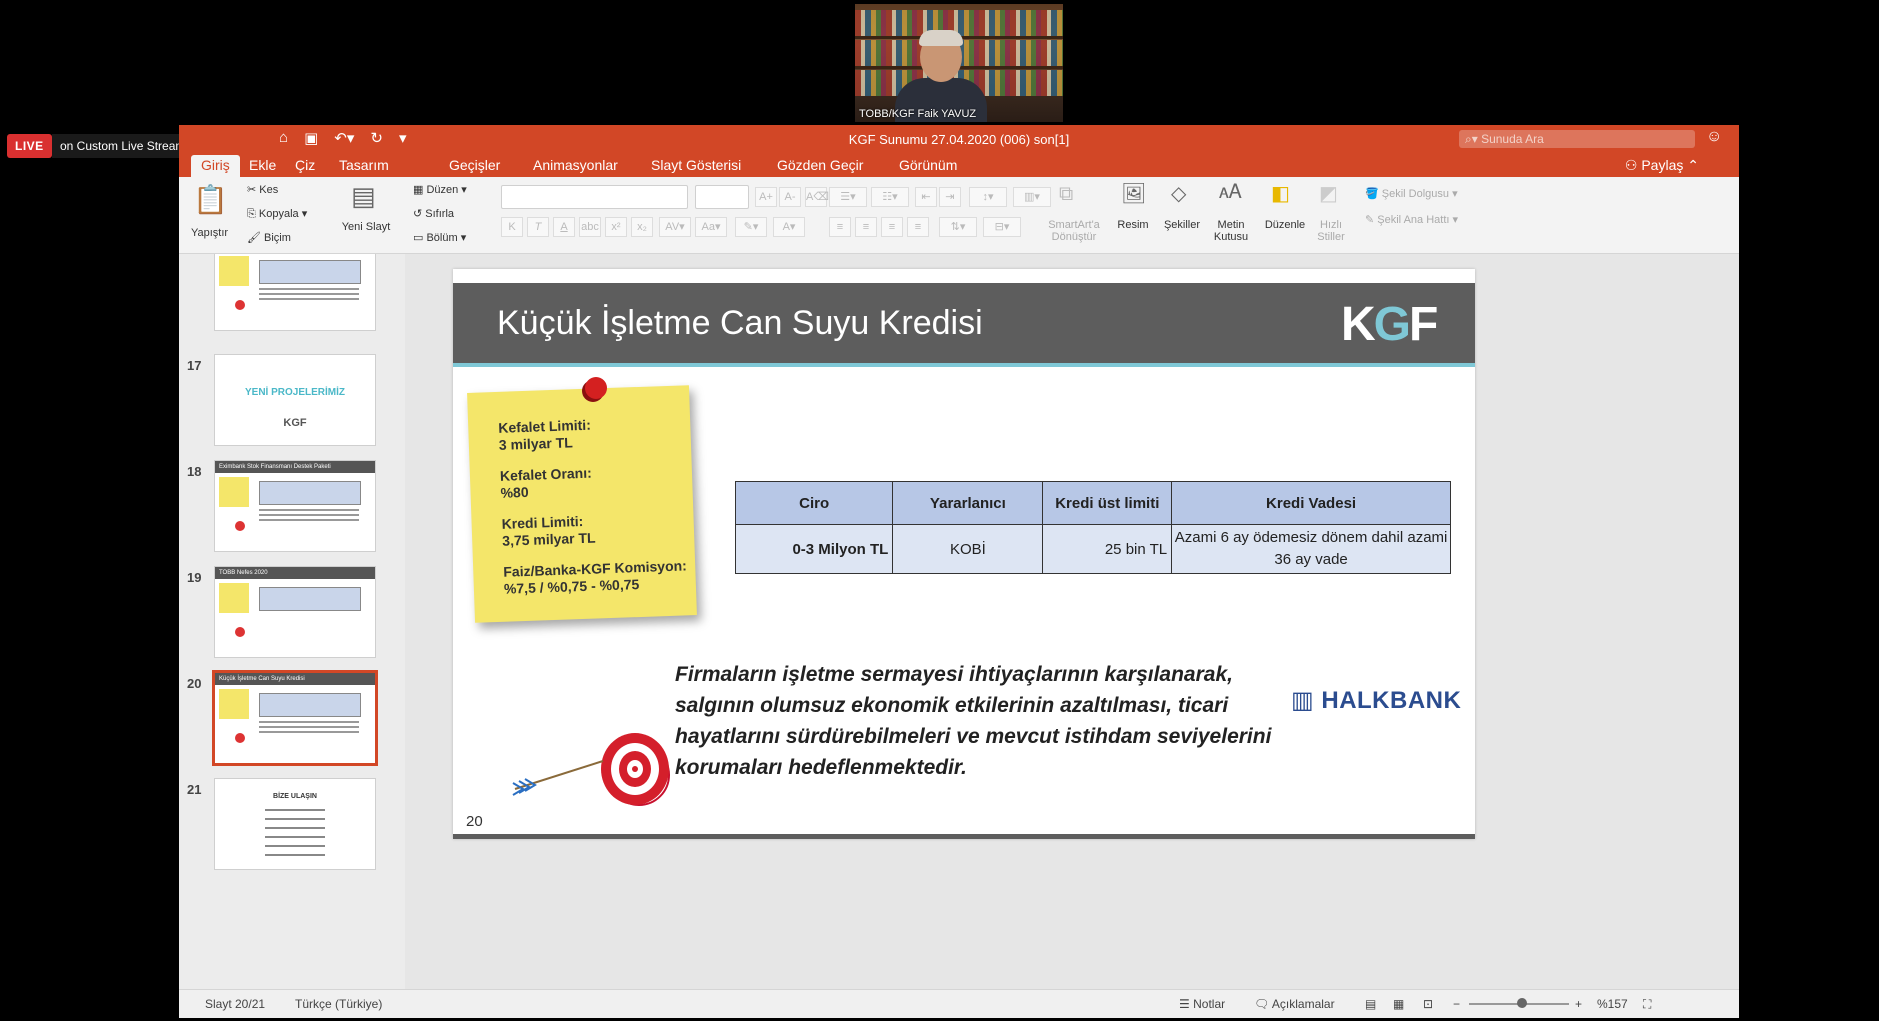 This screenshot has width=1879, height=1021. Describe the element at coordinates (433, 213) in the screenshot. I see `reset-button: ↺ Sıfırla` at that location.